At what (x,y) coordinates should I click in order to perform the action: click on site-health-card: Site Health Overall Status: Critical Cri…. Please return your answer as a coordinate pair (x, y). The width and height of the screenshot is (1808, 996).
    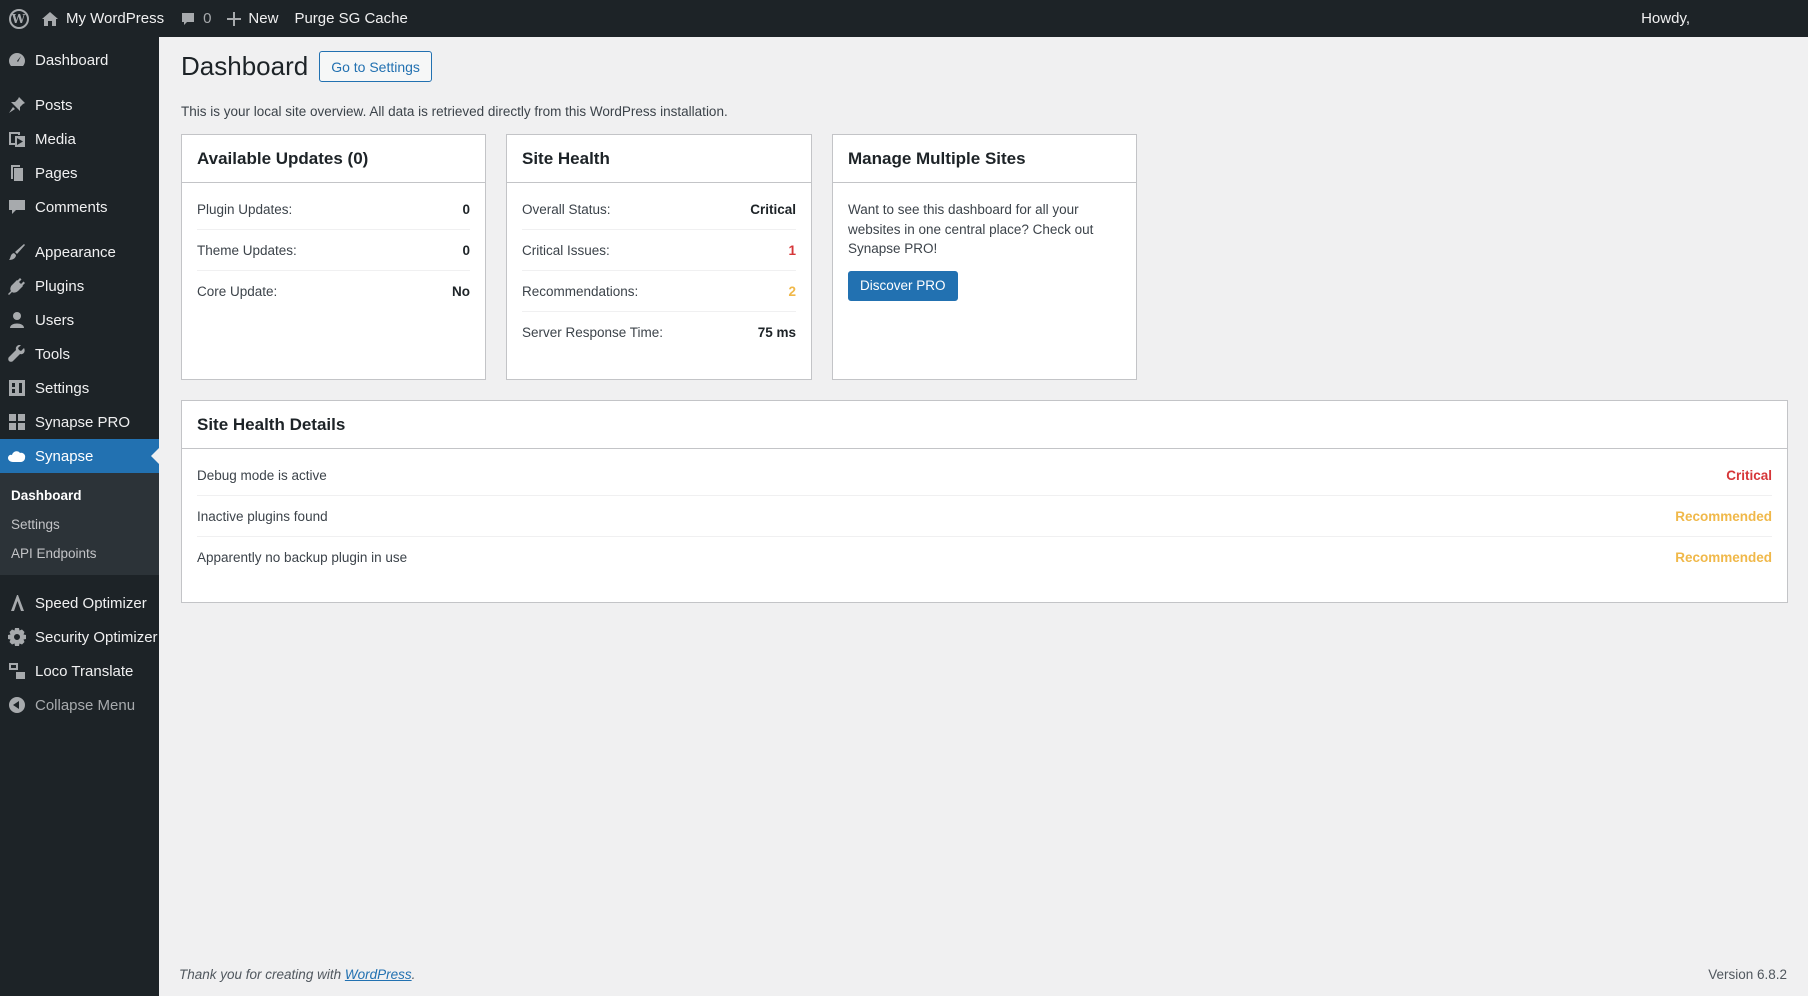
    Looking at the image, I should click on (659, 257).